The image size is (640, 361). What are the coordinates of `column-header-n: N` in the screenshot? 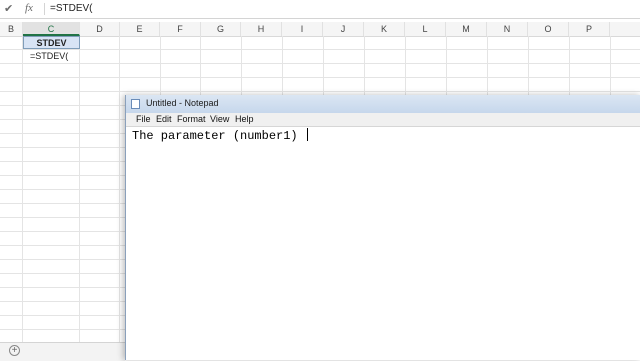 It's located at (507, 29).